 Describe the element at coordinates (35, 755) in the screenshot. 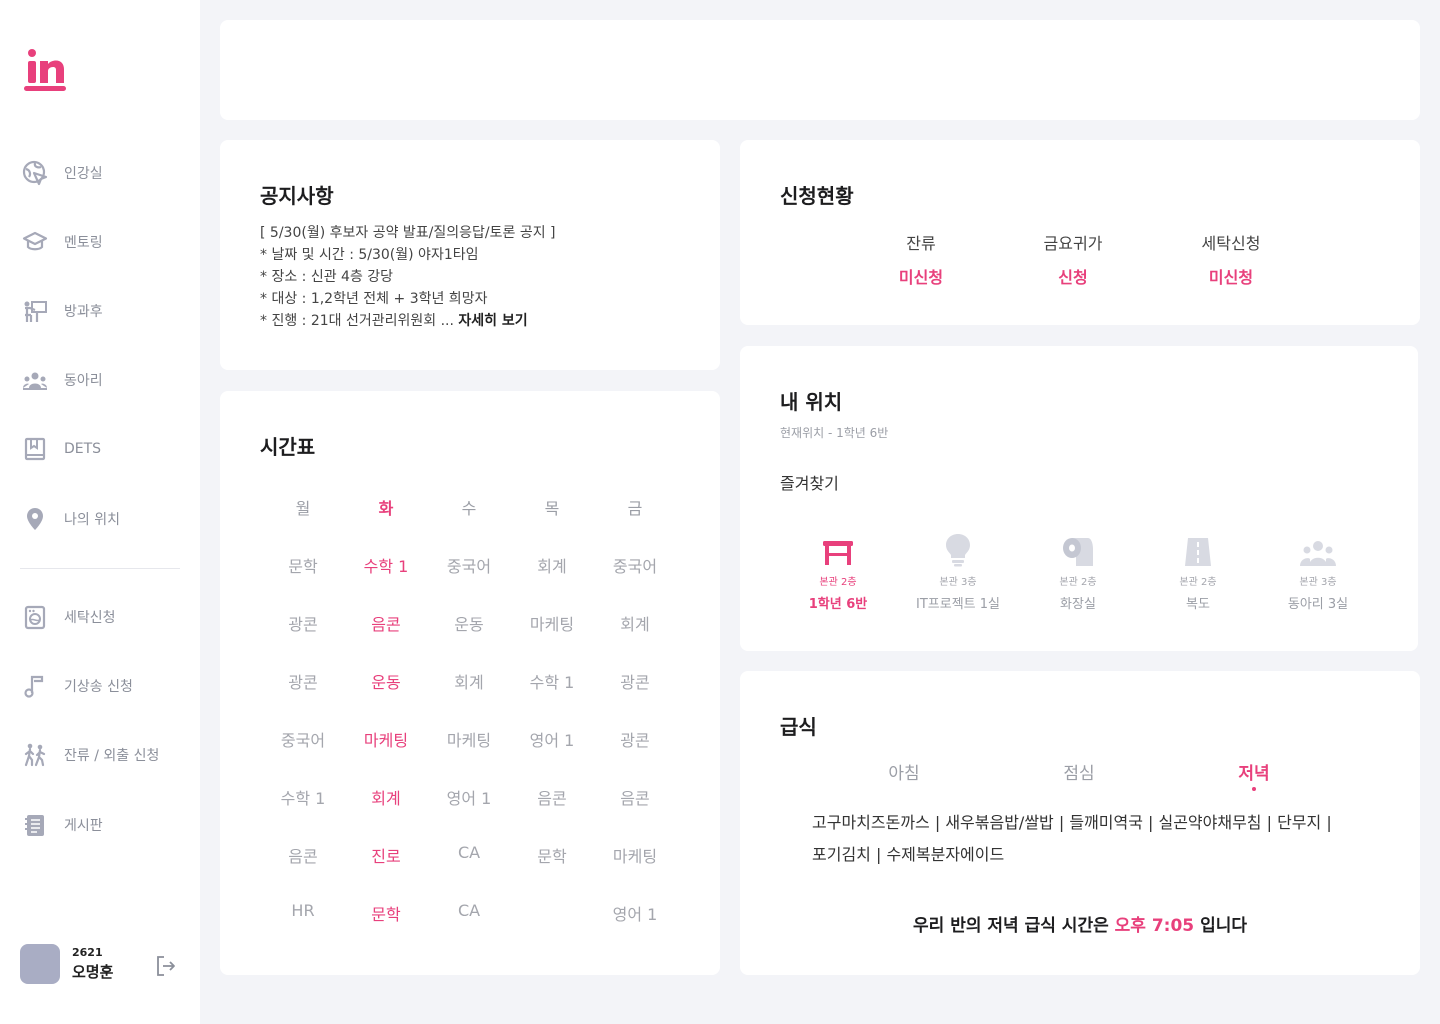

I see `walking-people-icon` at that location.